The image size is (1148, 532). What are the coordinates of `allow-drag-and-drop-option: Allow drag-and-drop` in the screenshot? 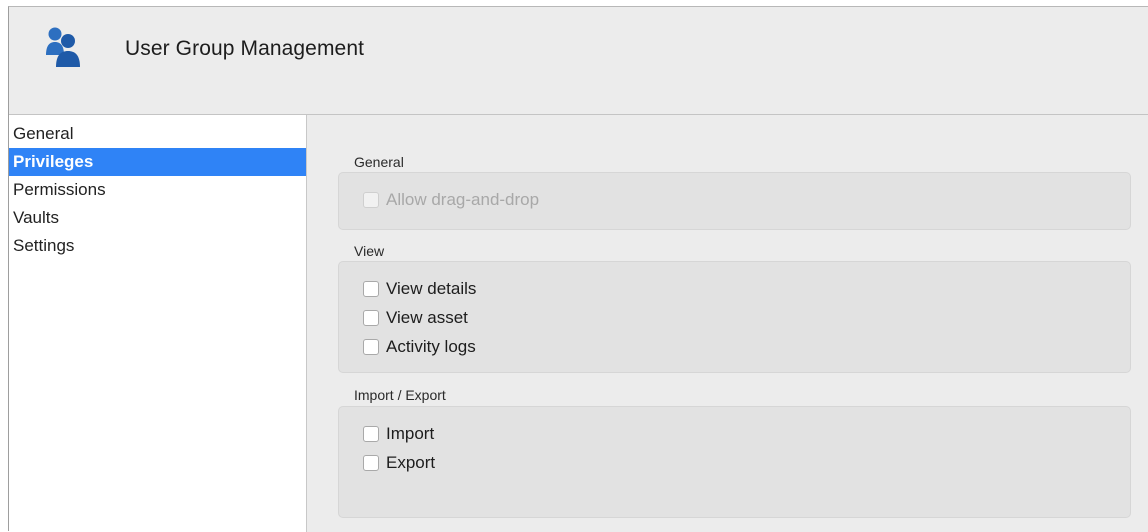 It's located at (451, 200).